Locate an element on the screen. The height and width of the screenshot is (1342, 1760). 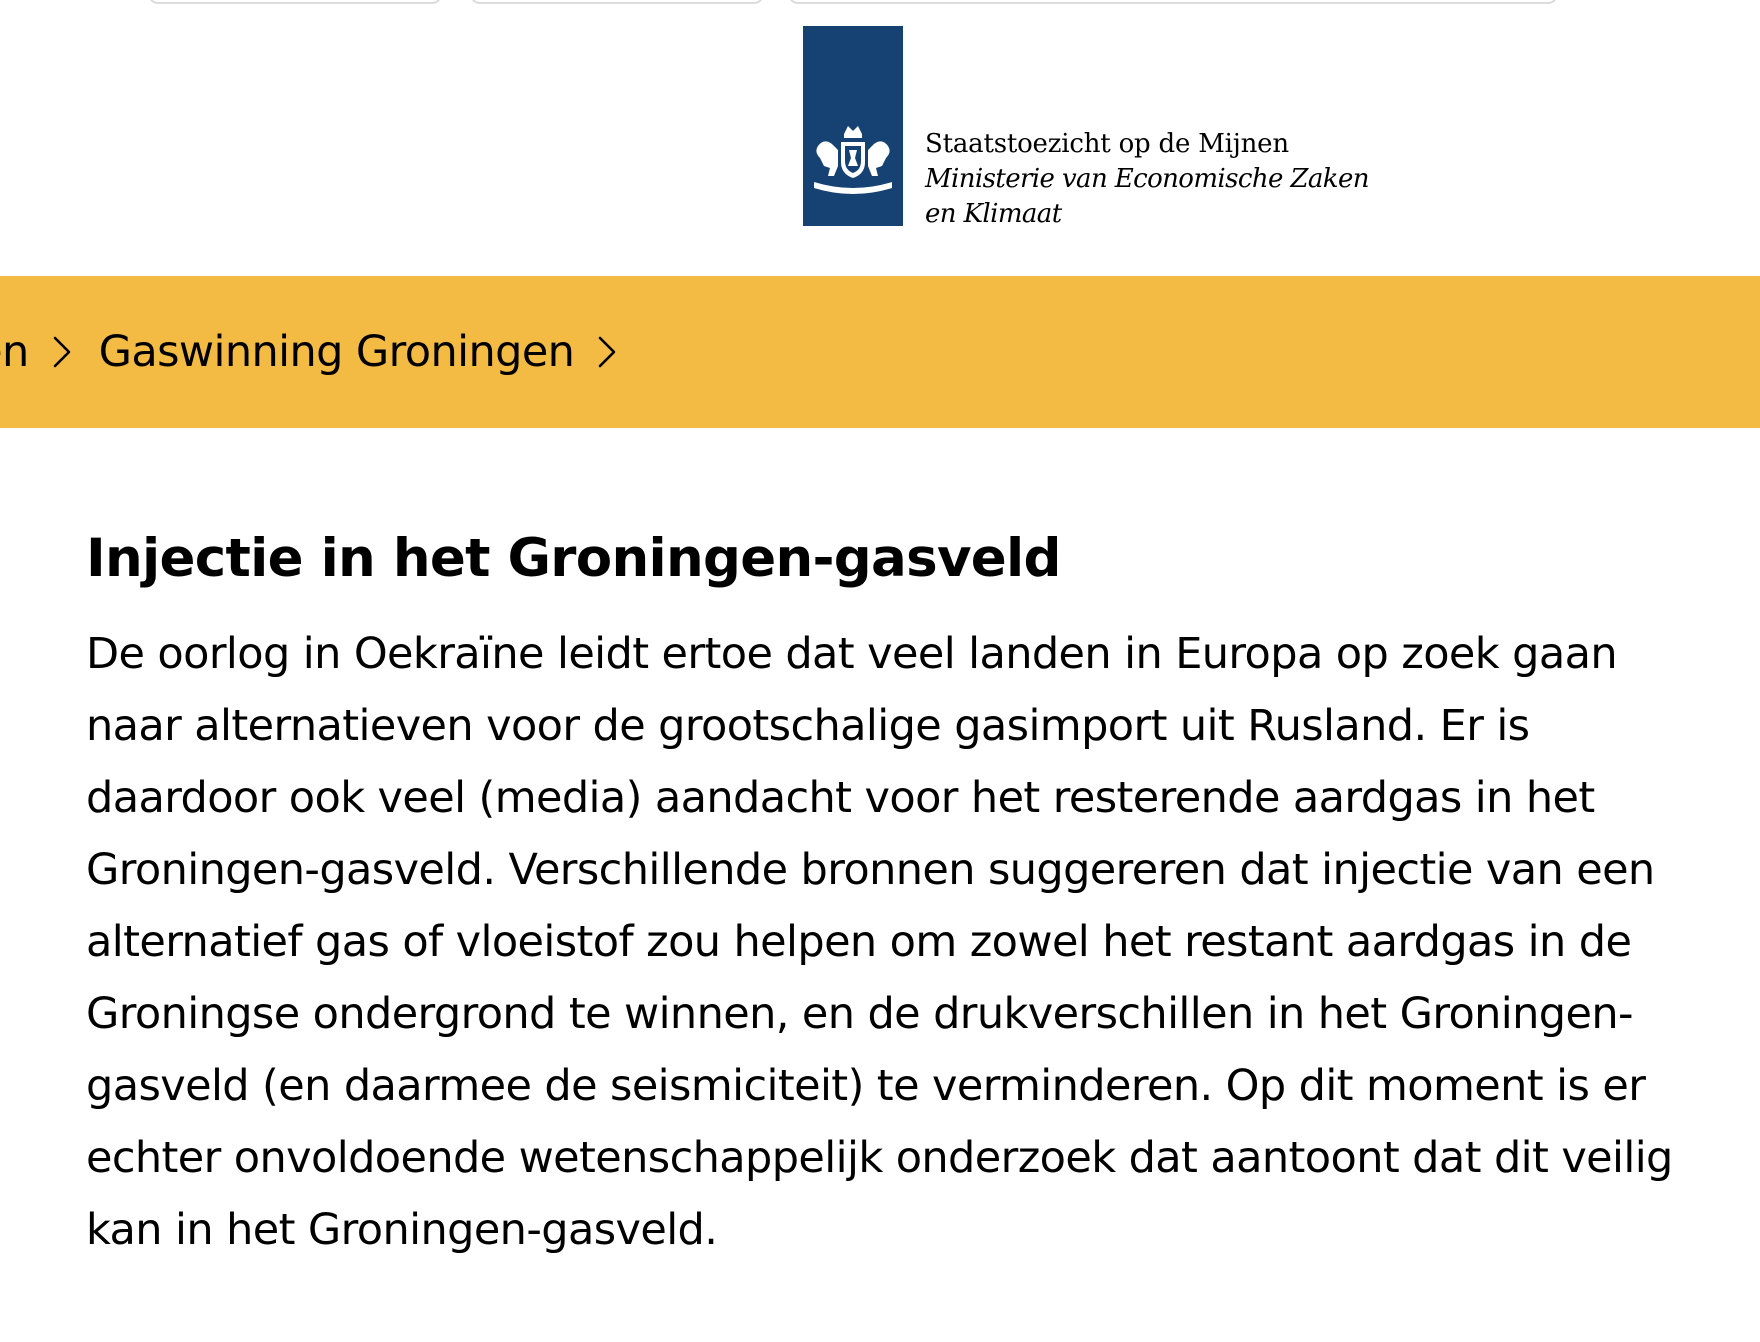
breadcrumb: ren Gaswinning Groningen is located at coordinates (880, 352).